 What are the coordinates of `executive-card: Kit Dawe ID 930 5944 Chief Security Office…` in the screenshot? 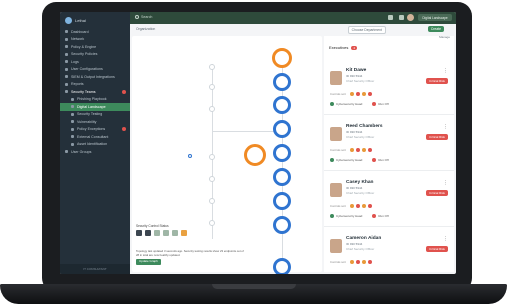 It's located at (389, 89).